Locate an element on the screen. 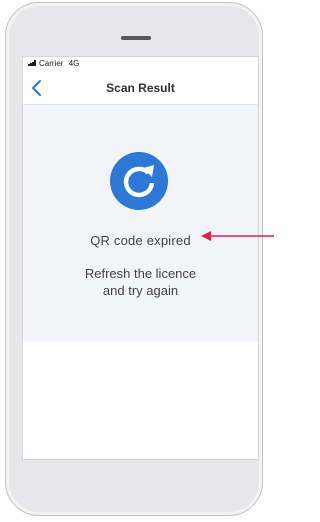 Image resolution: width=320 pixels, height=522 pixels. status-bar: Carrier 4G is located at coordinates (140, 64).